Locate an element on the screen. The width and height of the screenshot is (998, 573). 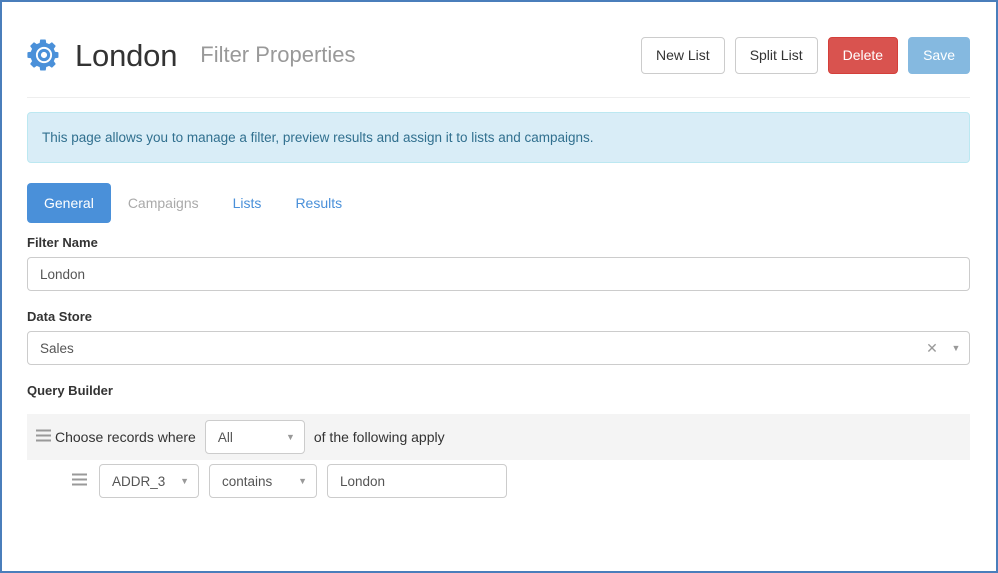
tab-general: General is located at coordinates (69, 203).